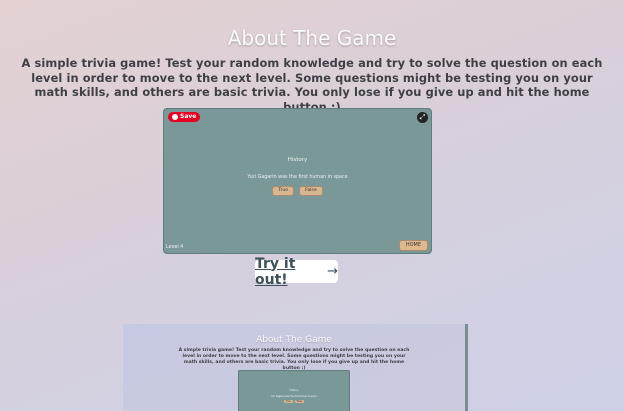  Describe the element at coordinates (275, 271) in the screenshot. I see `try-it-out-label: Try it out!` at that location.